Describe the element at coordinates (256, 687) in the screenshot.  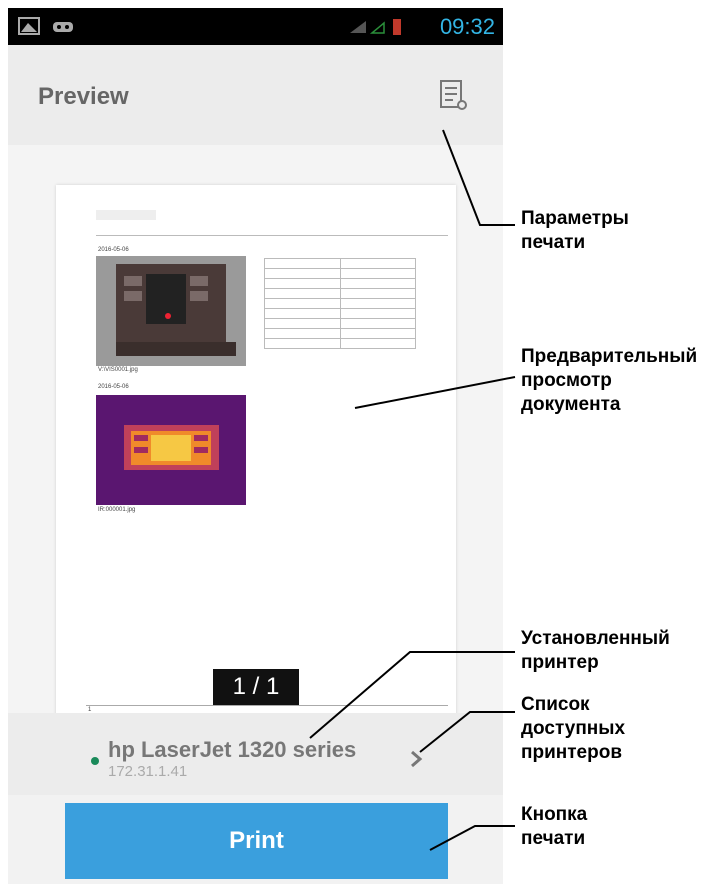
I see `page-counter: 1 / 1` at that location.